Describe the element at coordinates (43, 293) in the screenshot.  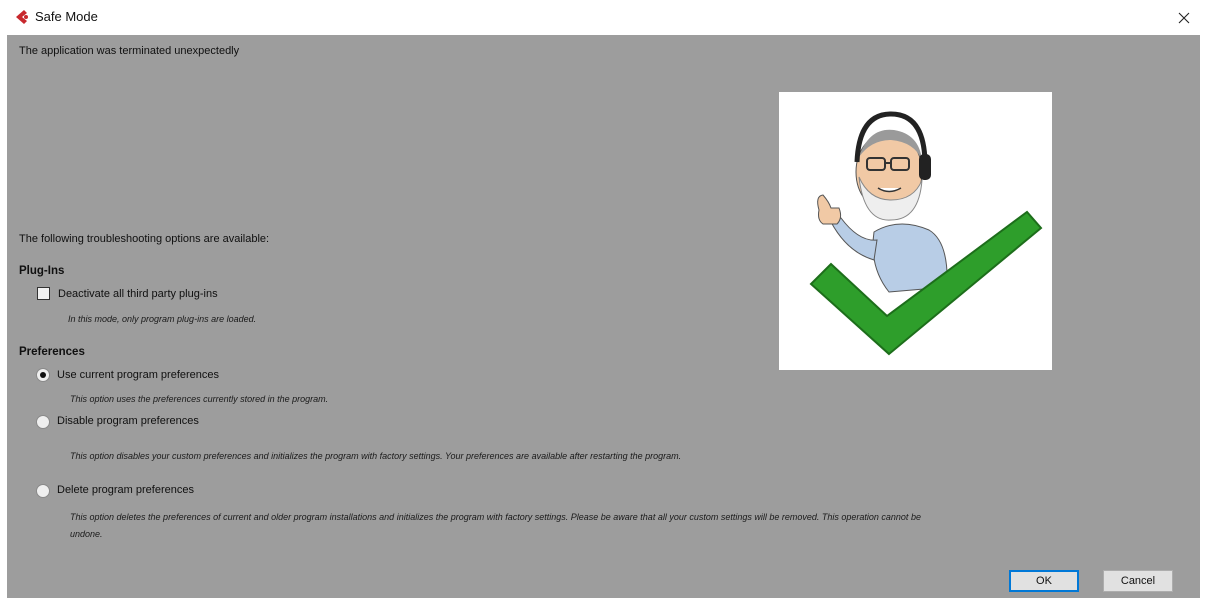
I see `deactivate-plugins-checkbox` at that location.